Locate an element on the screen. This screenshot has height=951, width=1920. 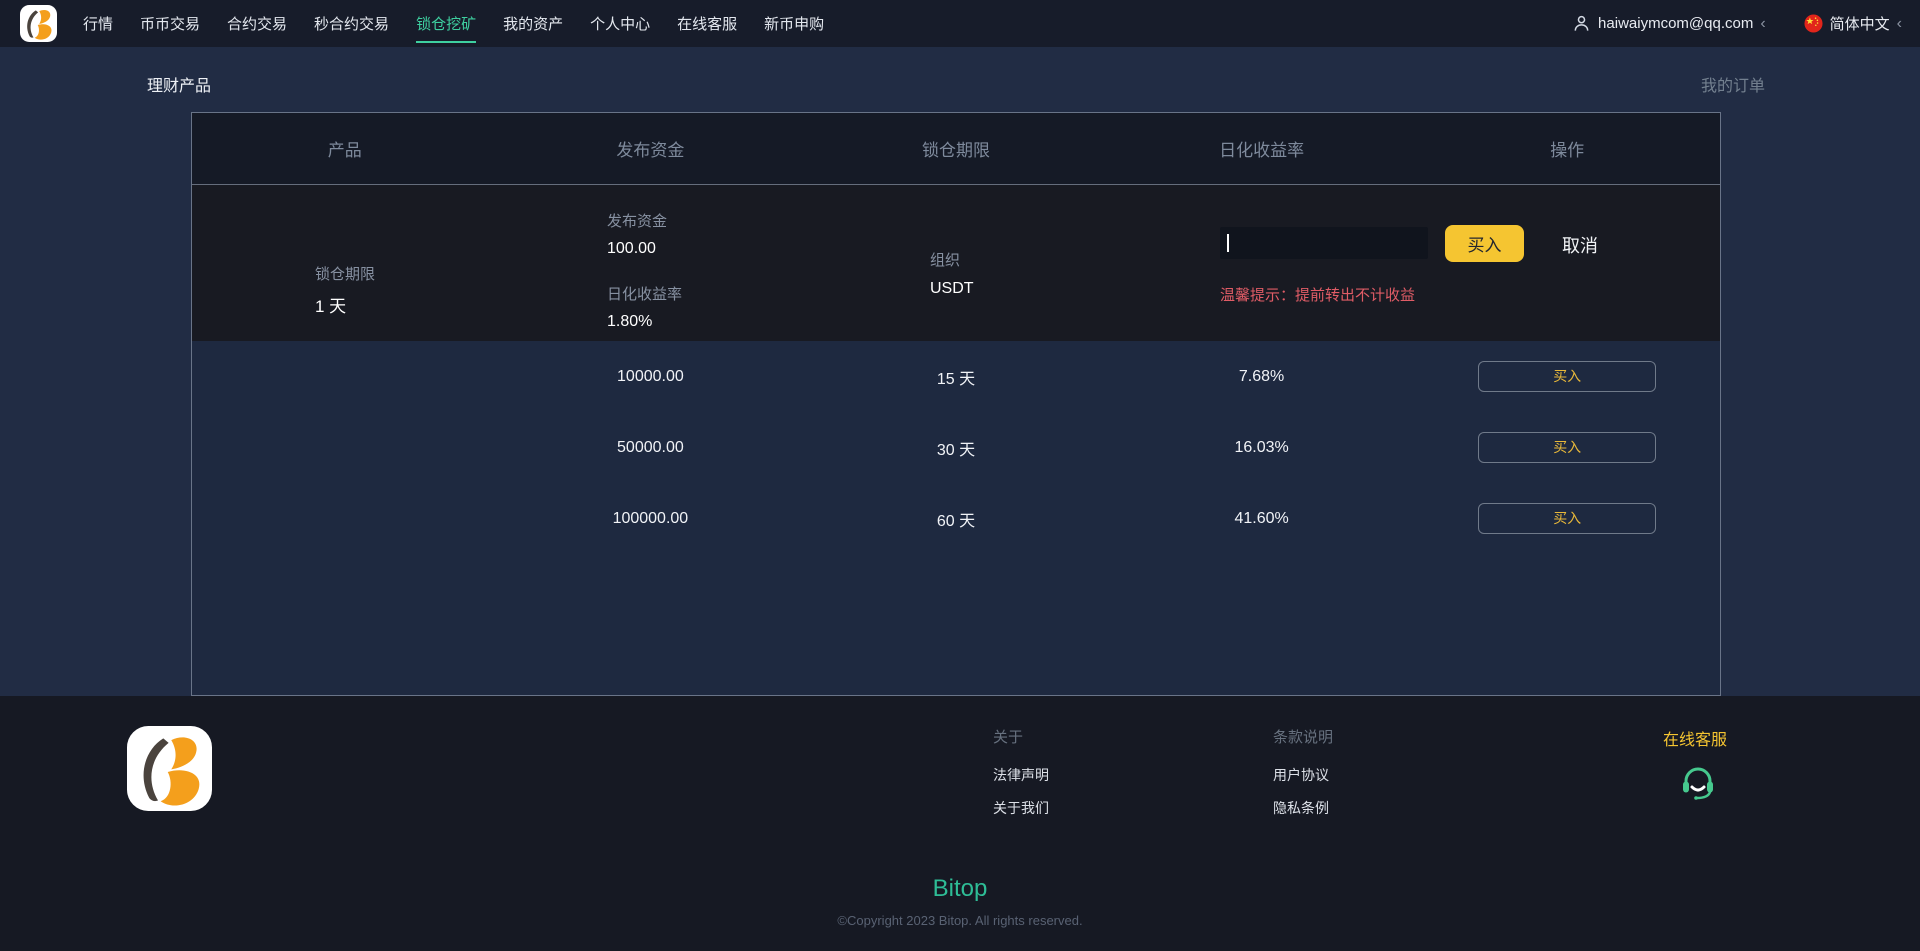
person-icon is located at coordinates (1581, 23).